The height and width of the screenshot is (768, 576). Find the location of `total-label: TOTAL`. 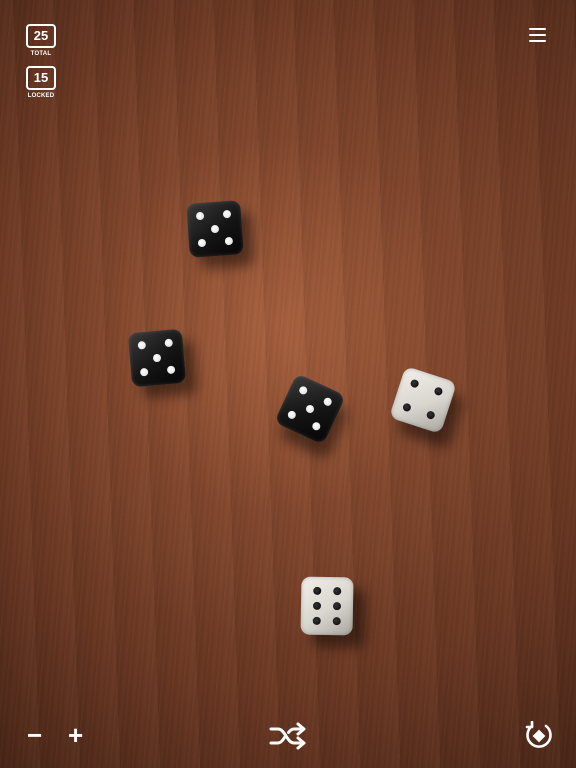

total-label: TOTAL is located at coordinates (41, 54).